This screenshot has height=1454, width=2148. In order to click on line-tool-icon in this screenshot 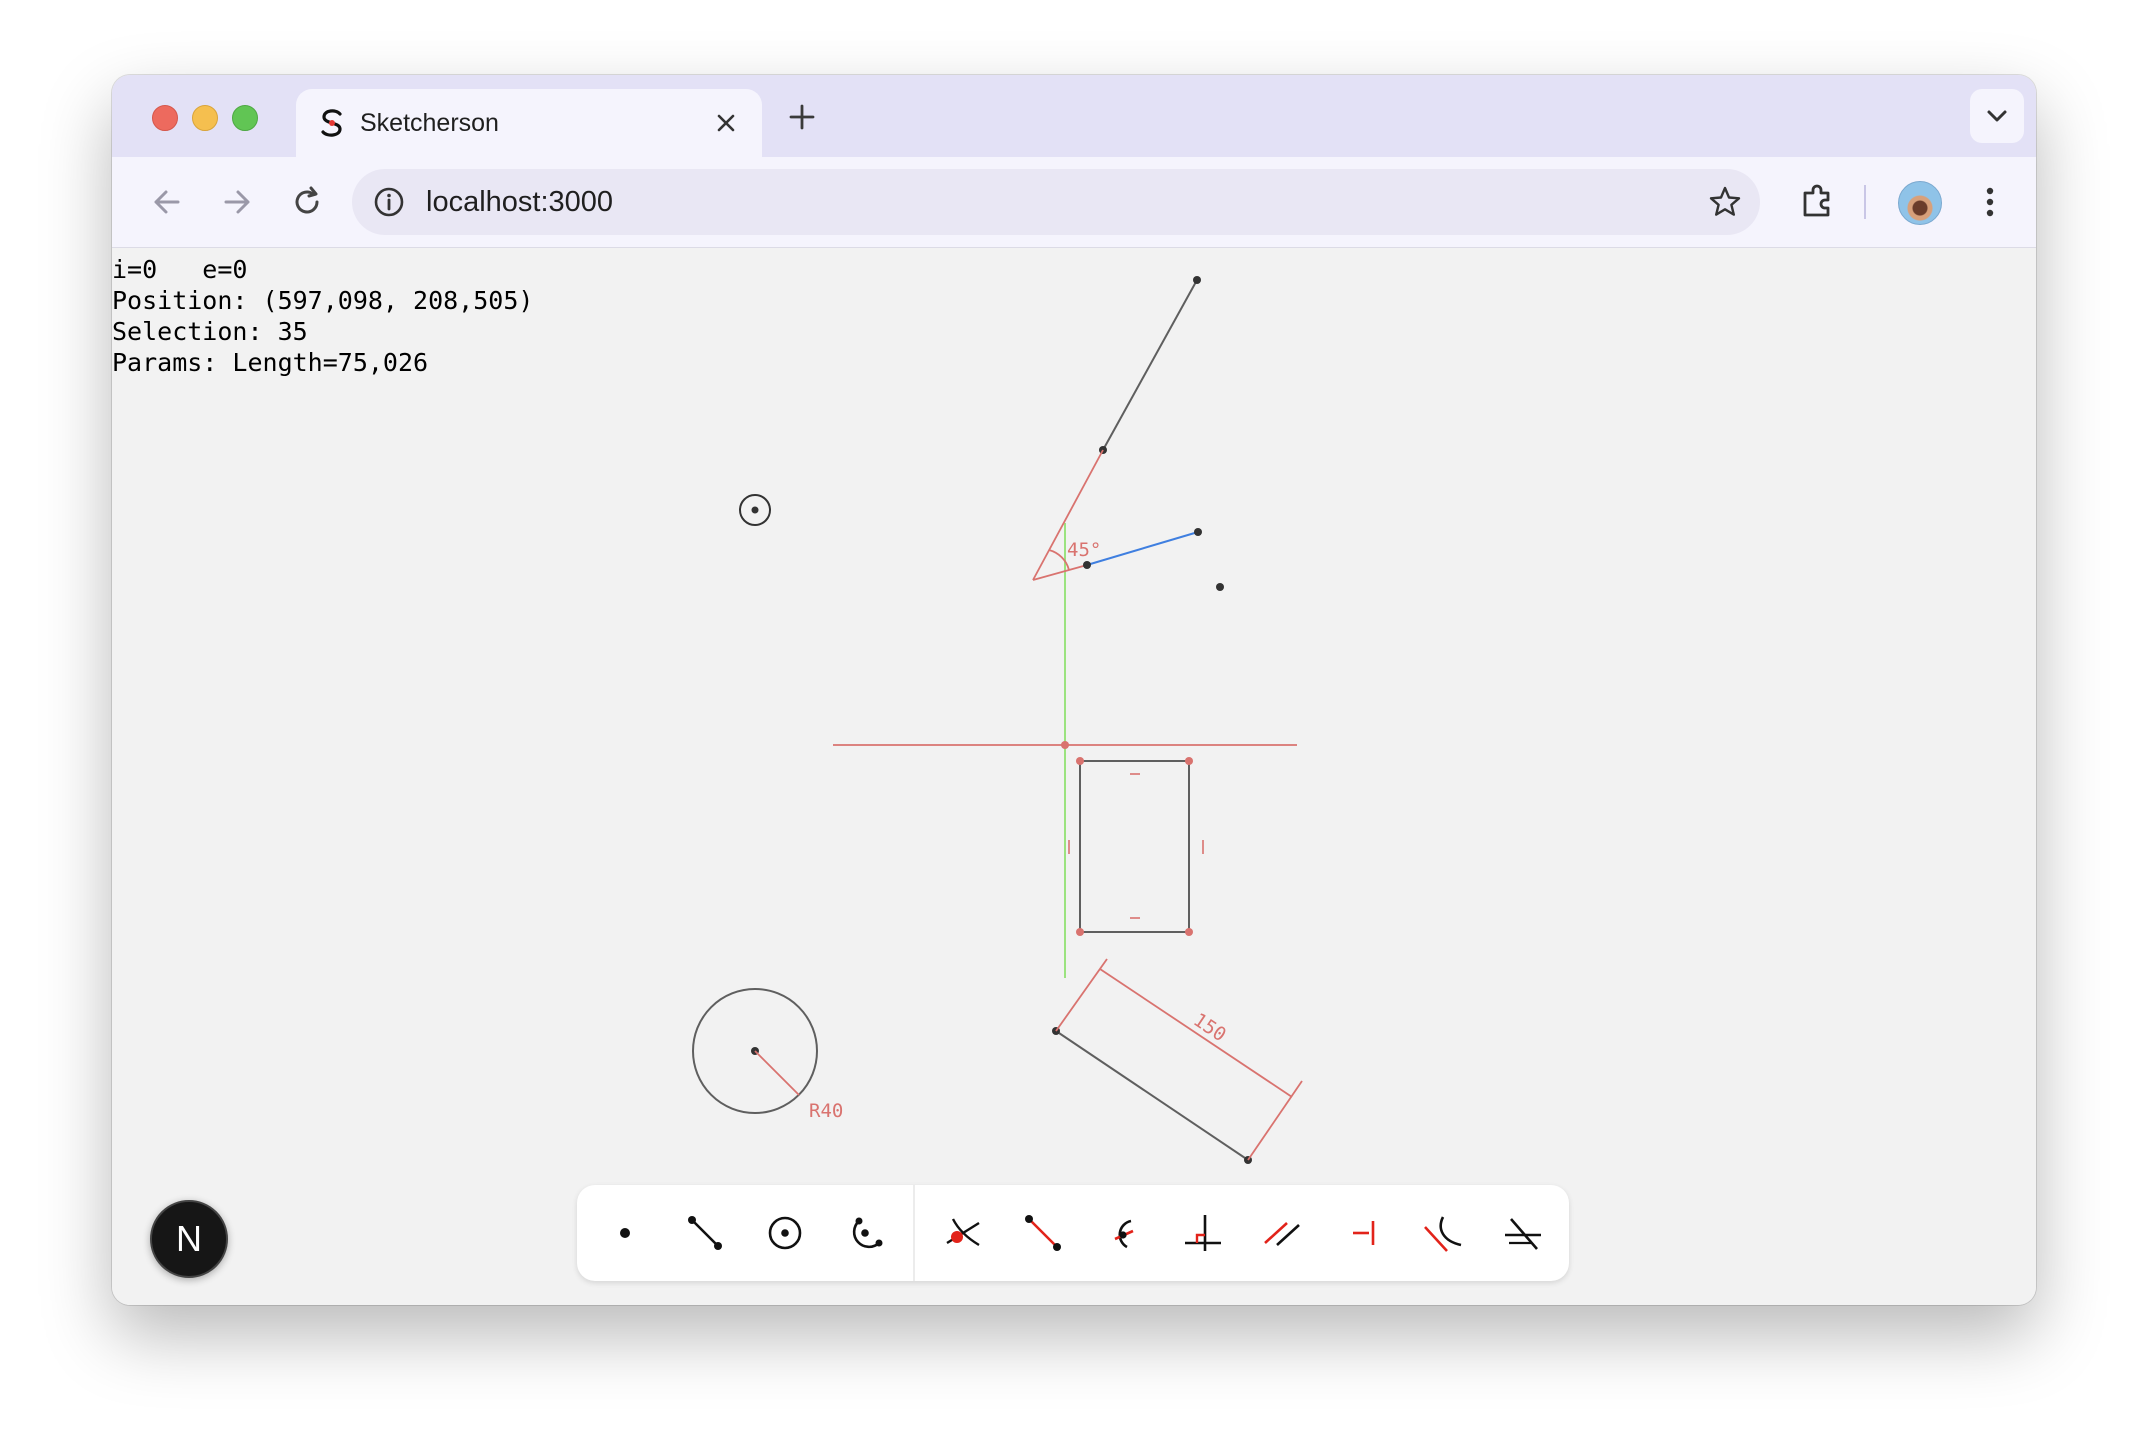, I will do `click(705, 1233)`.